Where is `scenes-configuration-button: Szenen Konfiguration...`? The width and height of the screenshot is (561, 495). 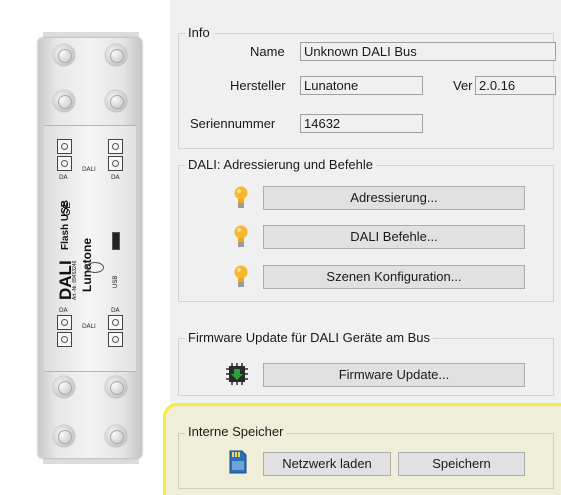 scenes-configuration-button: Szenen Konfiguration... is located at coordinates (394, 277).